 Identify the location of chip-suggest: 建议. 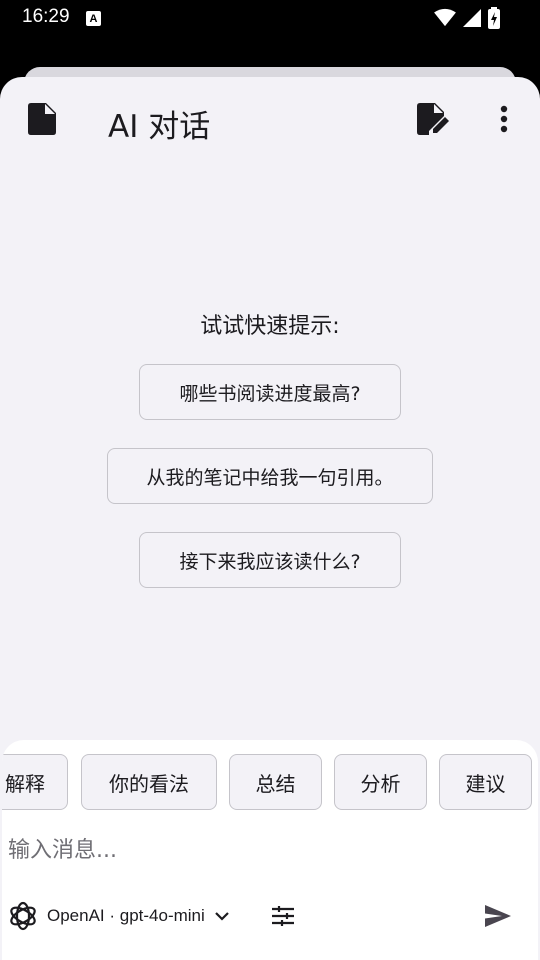
(485, 782).